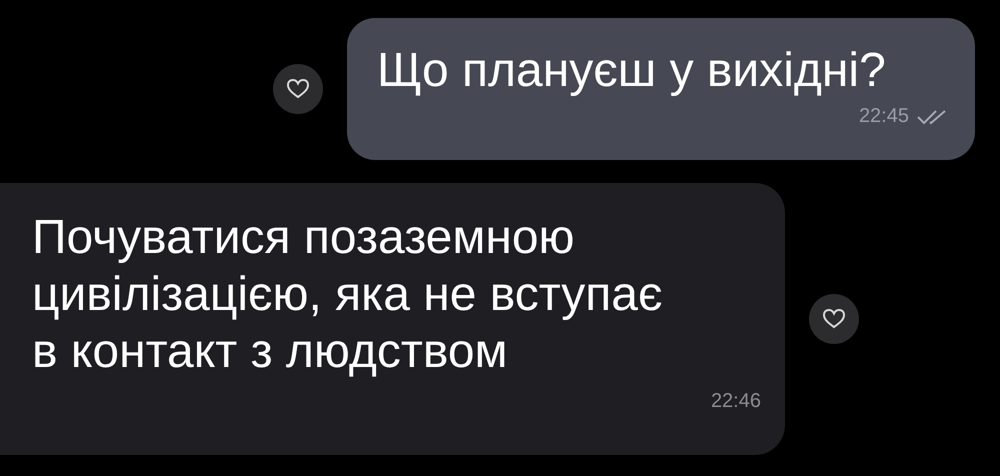 The height and width of the screenshot is (476, 1000). What do you see at coordinates (632, 71) in the screenshot?
I see `message-text: Що плануєш у вихідні?` at bounding box center [632, 71].